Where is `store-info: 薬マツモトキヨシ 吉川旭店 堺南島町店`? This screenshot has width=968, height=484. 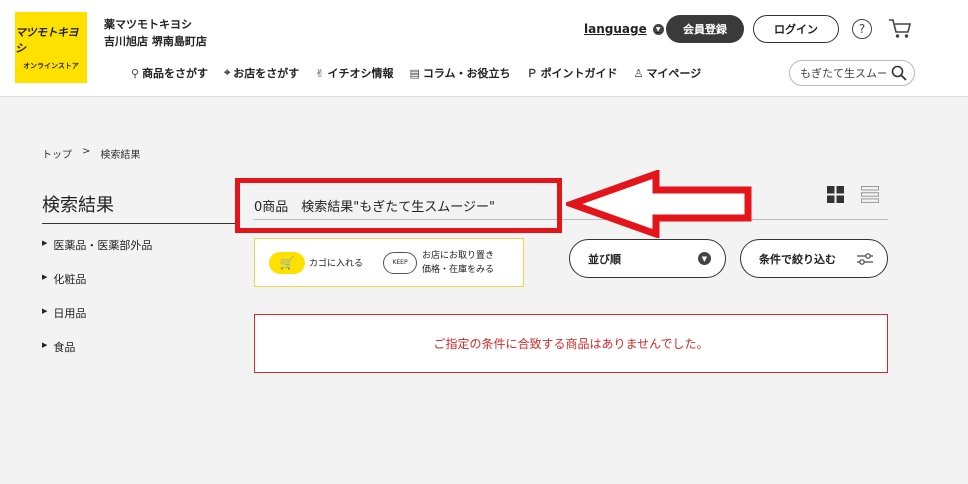 store-info: 薬マツモトキヨシ 吉川旭店 堺南島町店 is located at coordinates (155, 33).